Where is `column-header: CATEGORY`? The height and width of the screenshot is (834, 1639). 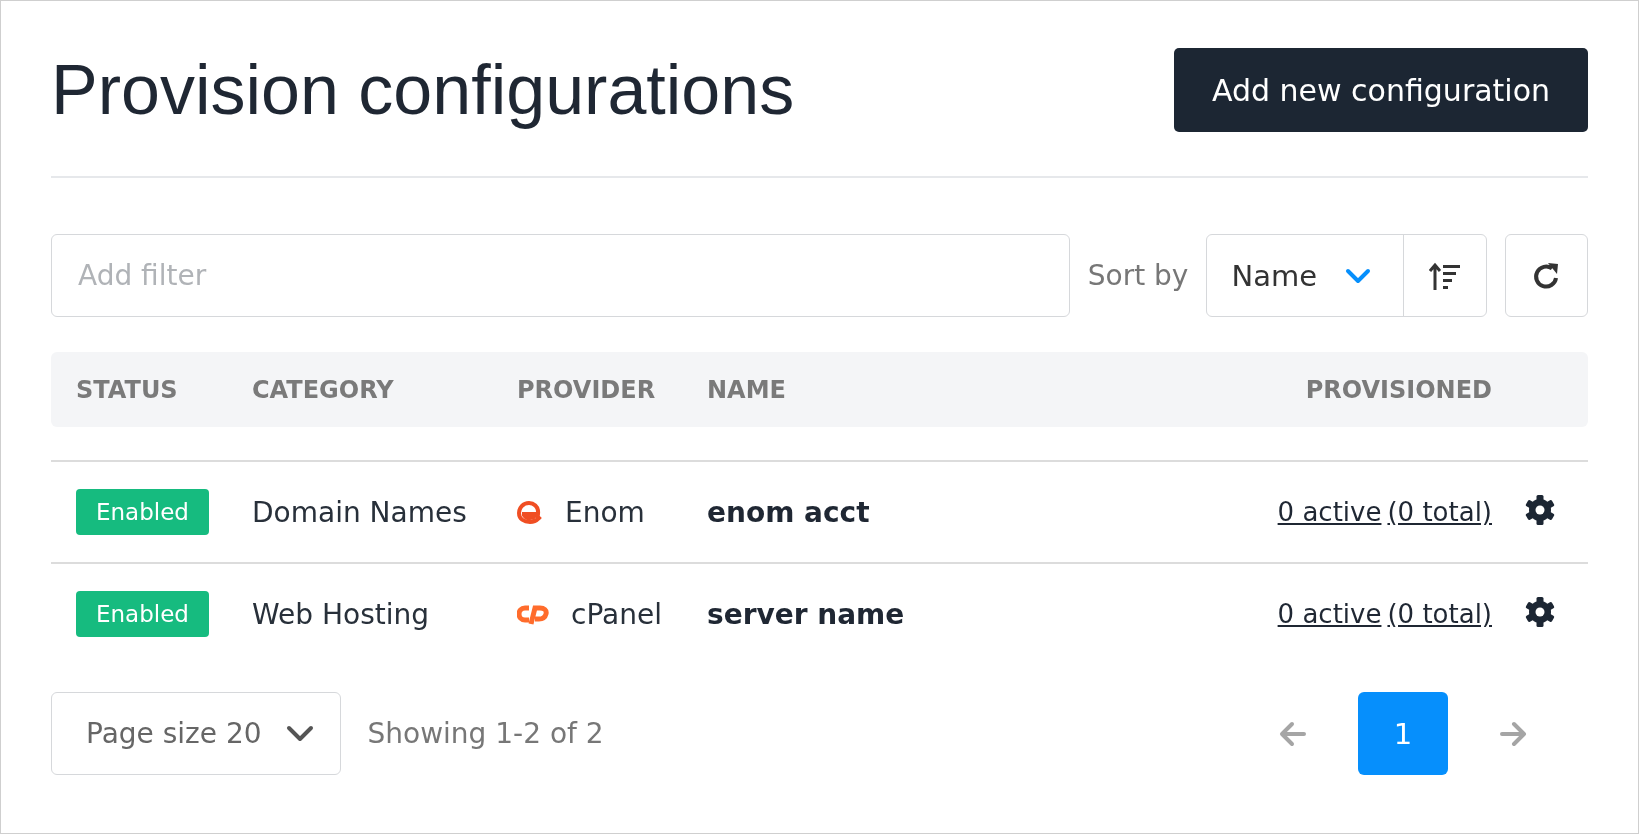
column-header: CATEGORY is located at coordinates (323, 389).